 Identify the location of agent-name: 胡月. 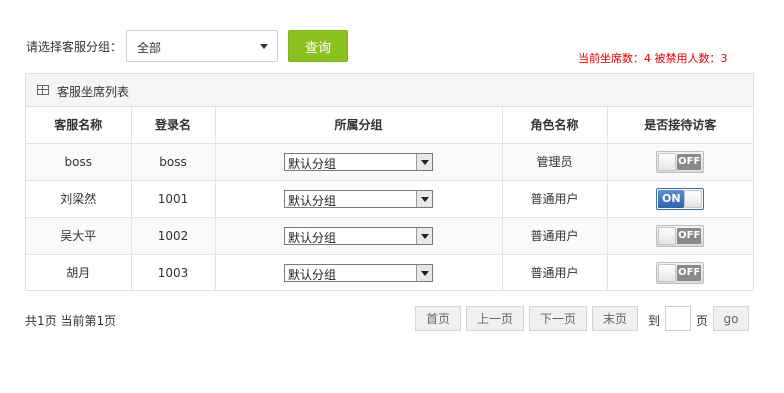
(79, 272).